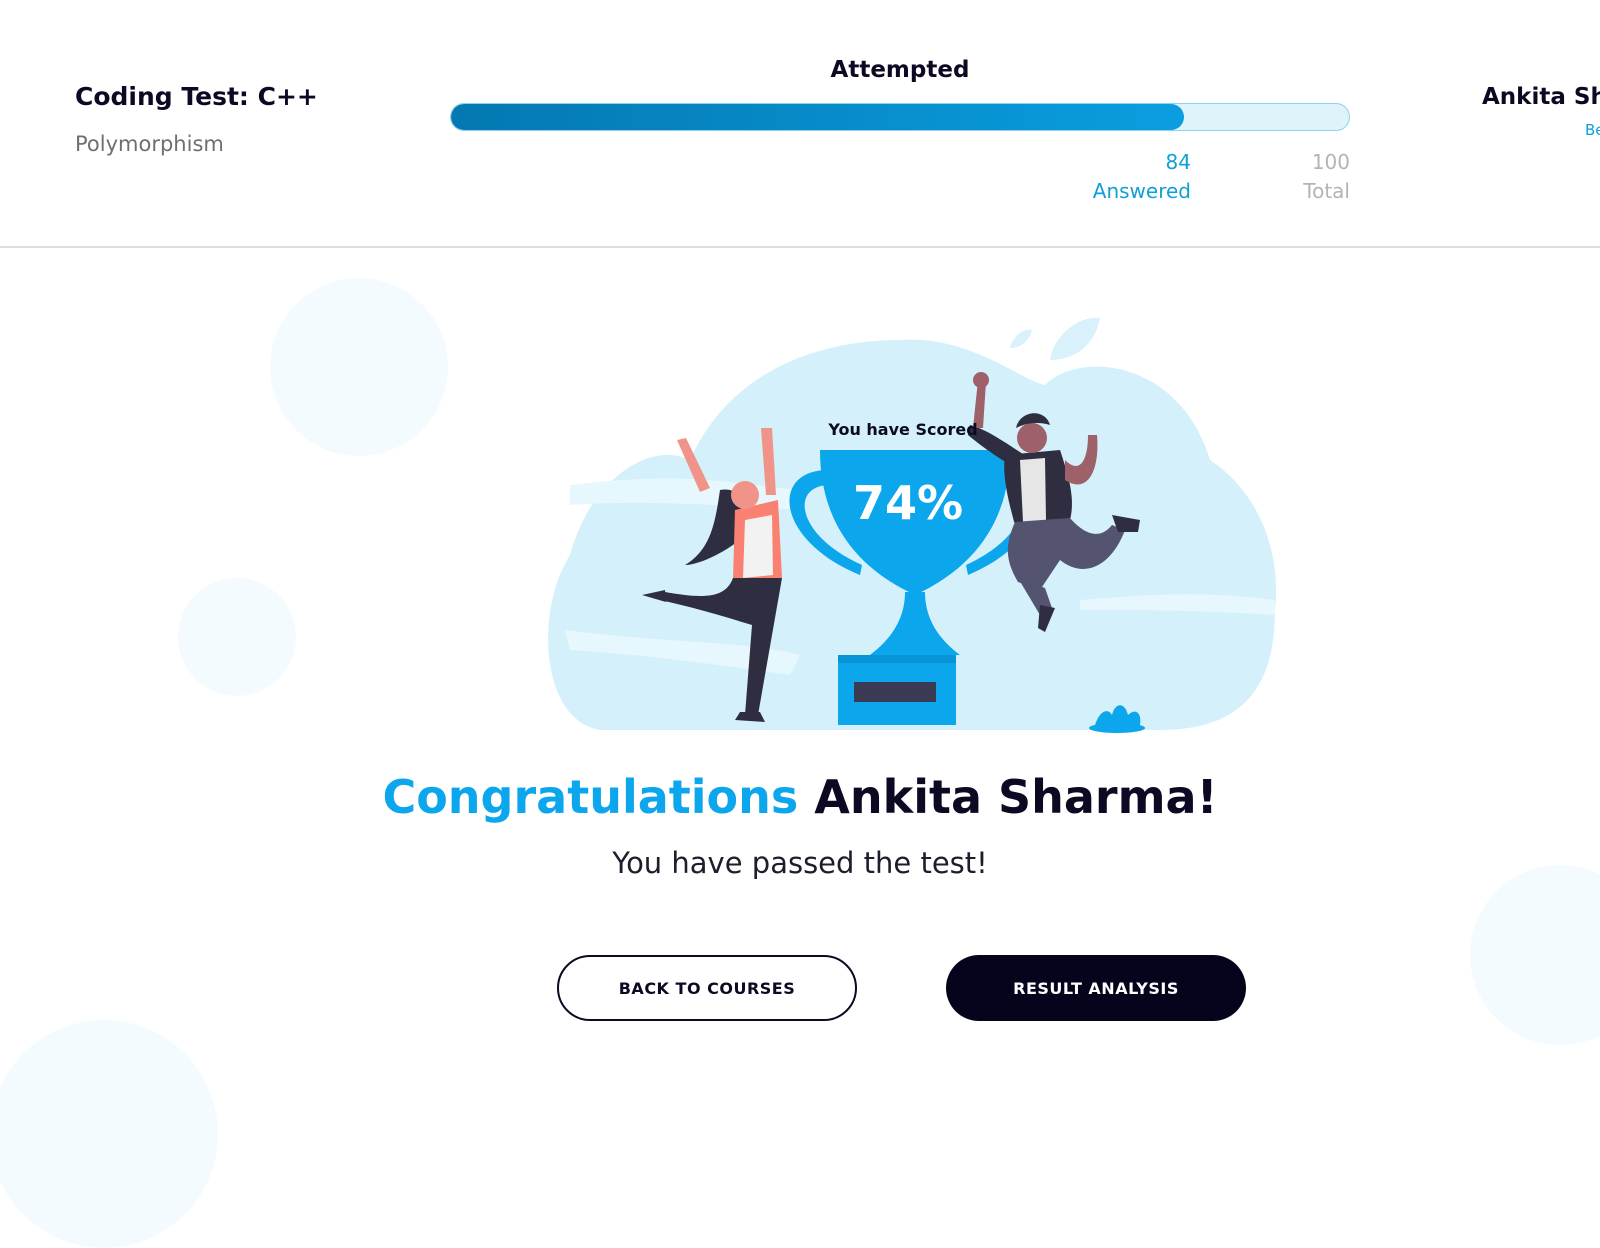 This screenshot has width=1600, height=1248. I want to click on test-title: Coding Test: C++, so click(196, 96).